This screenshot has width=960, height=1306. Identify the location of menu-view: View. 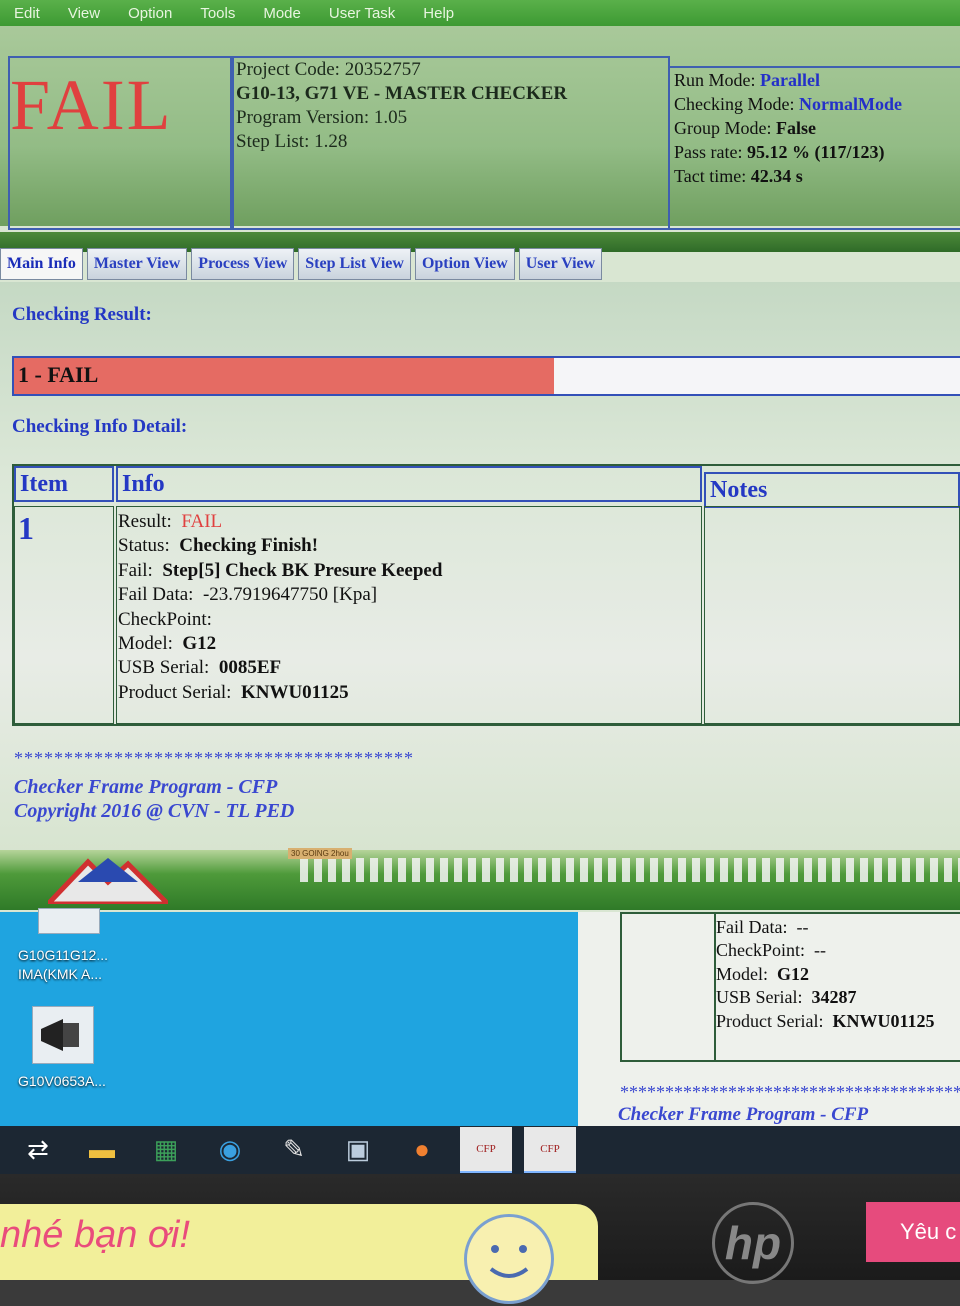
(84, 13).